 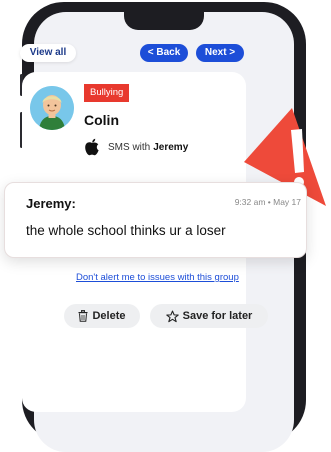 I want to click on star-icon, so click(x=172, y=316).